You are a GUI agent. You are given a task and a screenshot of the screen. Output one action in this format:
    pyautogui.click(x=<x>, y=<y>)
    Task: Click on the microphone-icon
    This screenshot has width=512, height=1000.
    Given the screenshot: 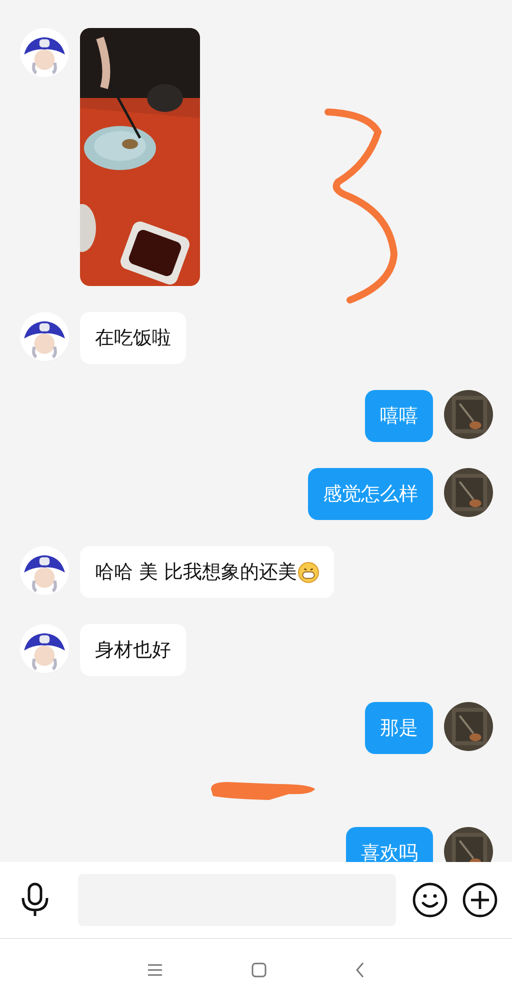 What is the action you would take?
    pyautogui.click(x=35, y=900)
    